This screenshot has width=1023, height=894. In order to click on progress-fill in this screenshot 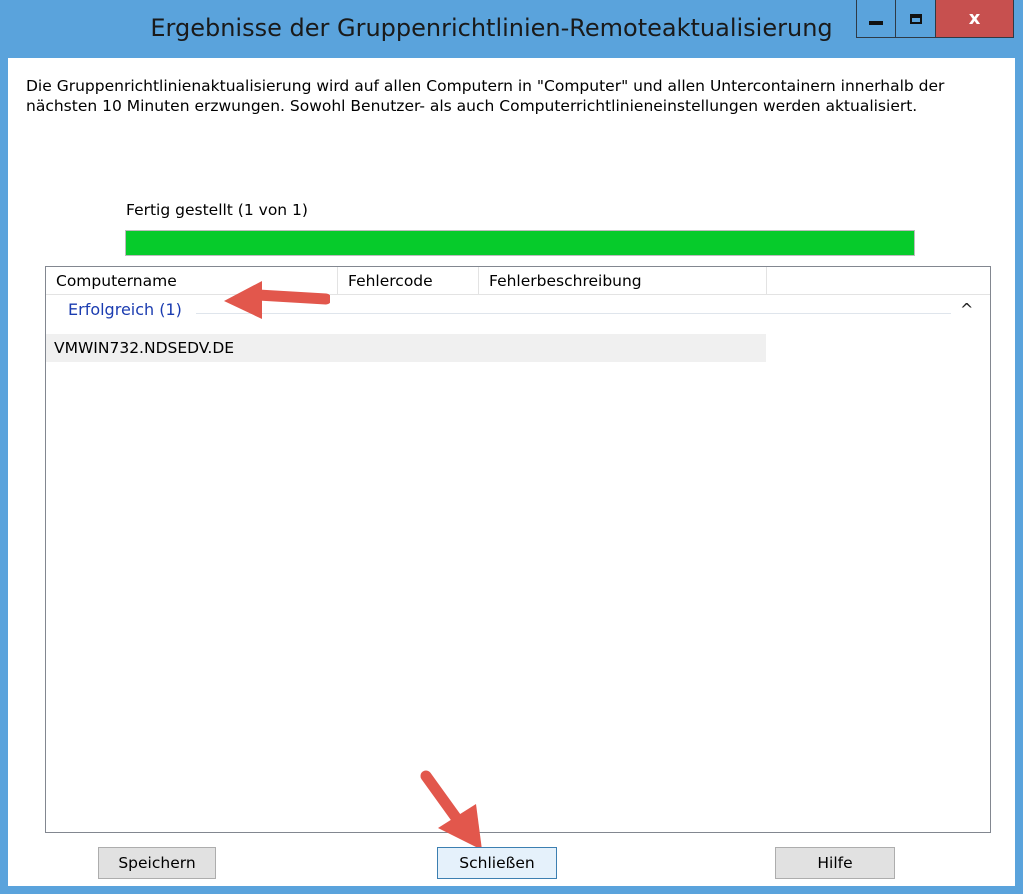, I will do `click(520, 243)`.